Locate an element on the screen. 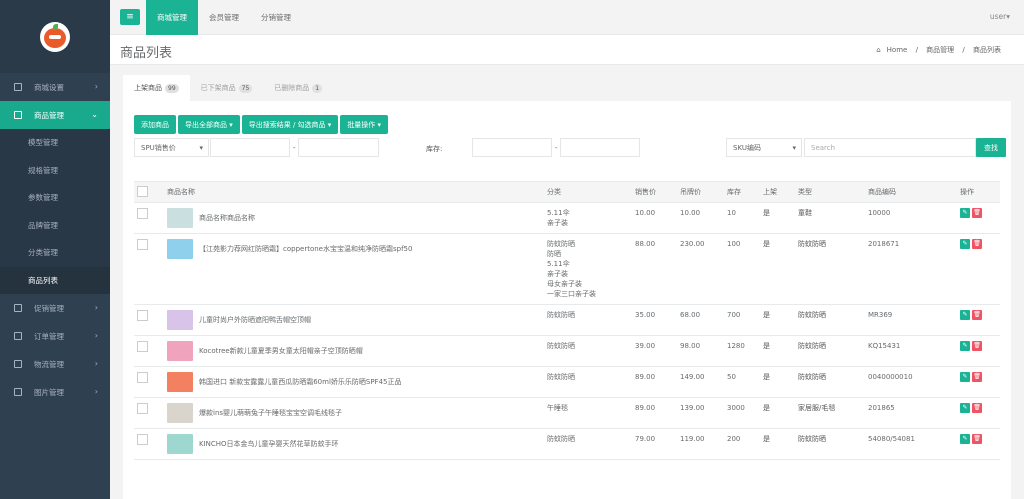 Image resolution: width=1024 pixels, height=499 pixels. code-cell: KQ15431 is located at coordinates (911, 351).